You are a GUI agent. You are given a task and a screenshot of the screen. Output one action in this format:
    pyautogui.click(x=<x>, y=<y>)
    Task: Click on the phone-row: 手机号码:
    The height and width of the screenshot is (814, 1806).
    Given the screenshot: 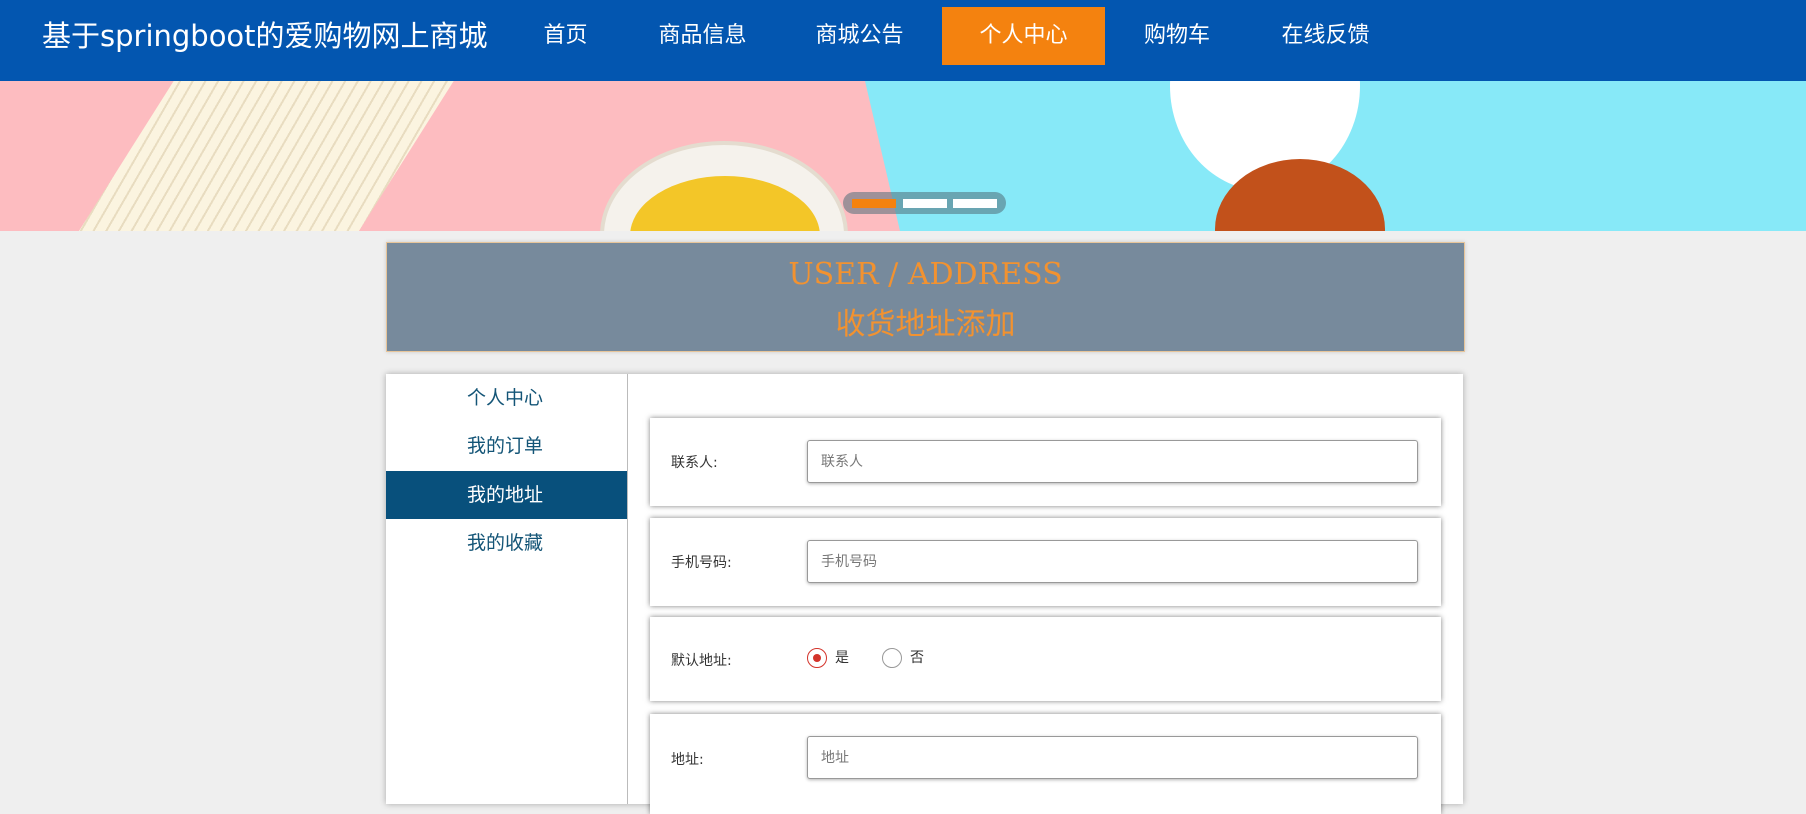 What is the action you would take?
    pyautogui.click(x=1045, y=562)
    